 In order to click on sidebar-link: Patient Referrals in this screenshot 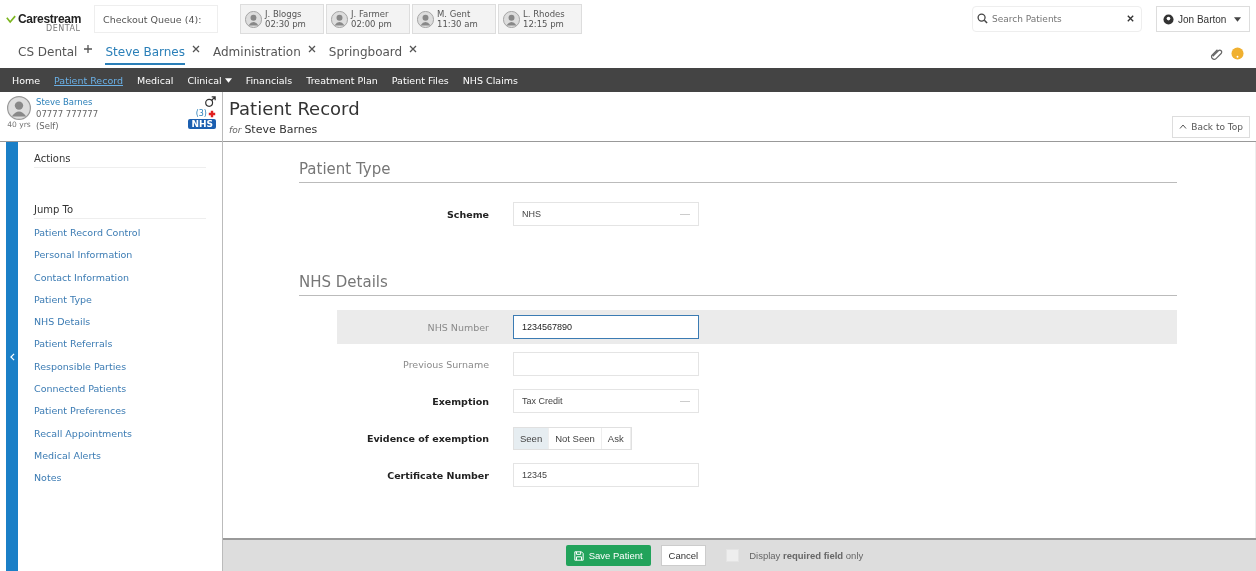, I will do `click(120, 344)`.